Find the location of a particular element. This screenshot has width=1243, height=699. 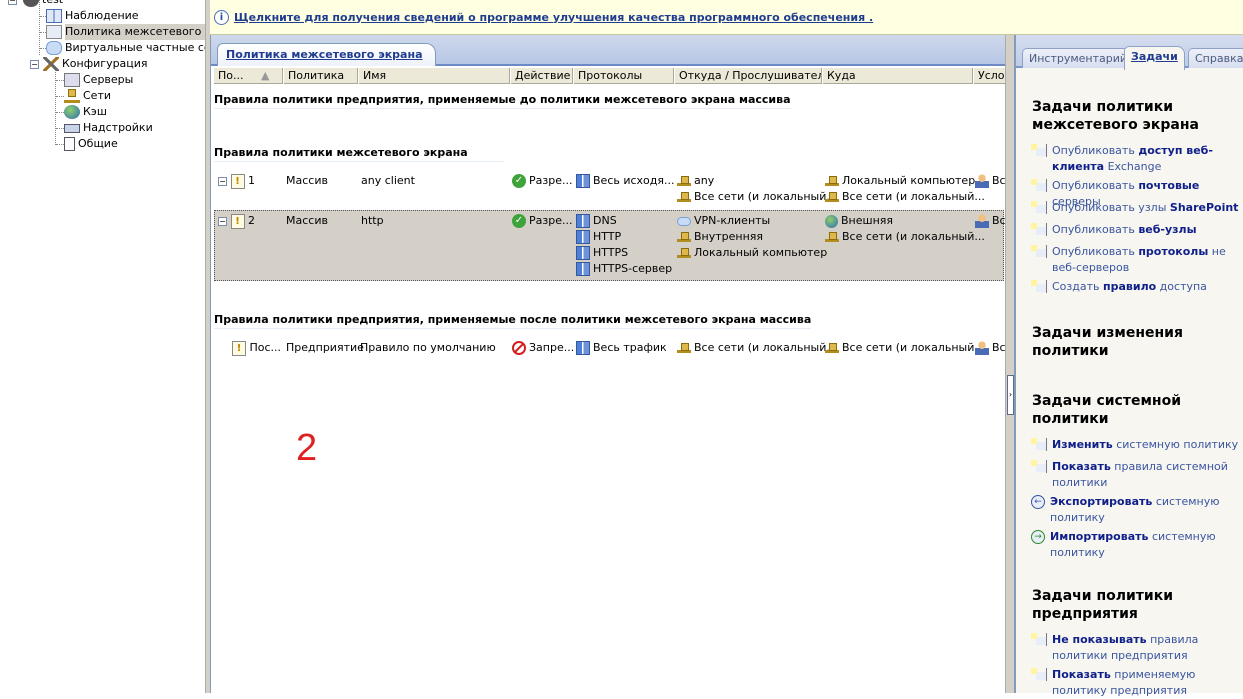

monitoring-icon is located at coordinates (54, 16).